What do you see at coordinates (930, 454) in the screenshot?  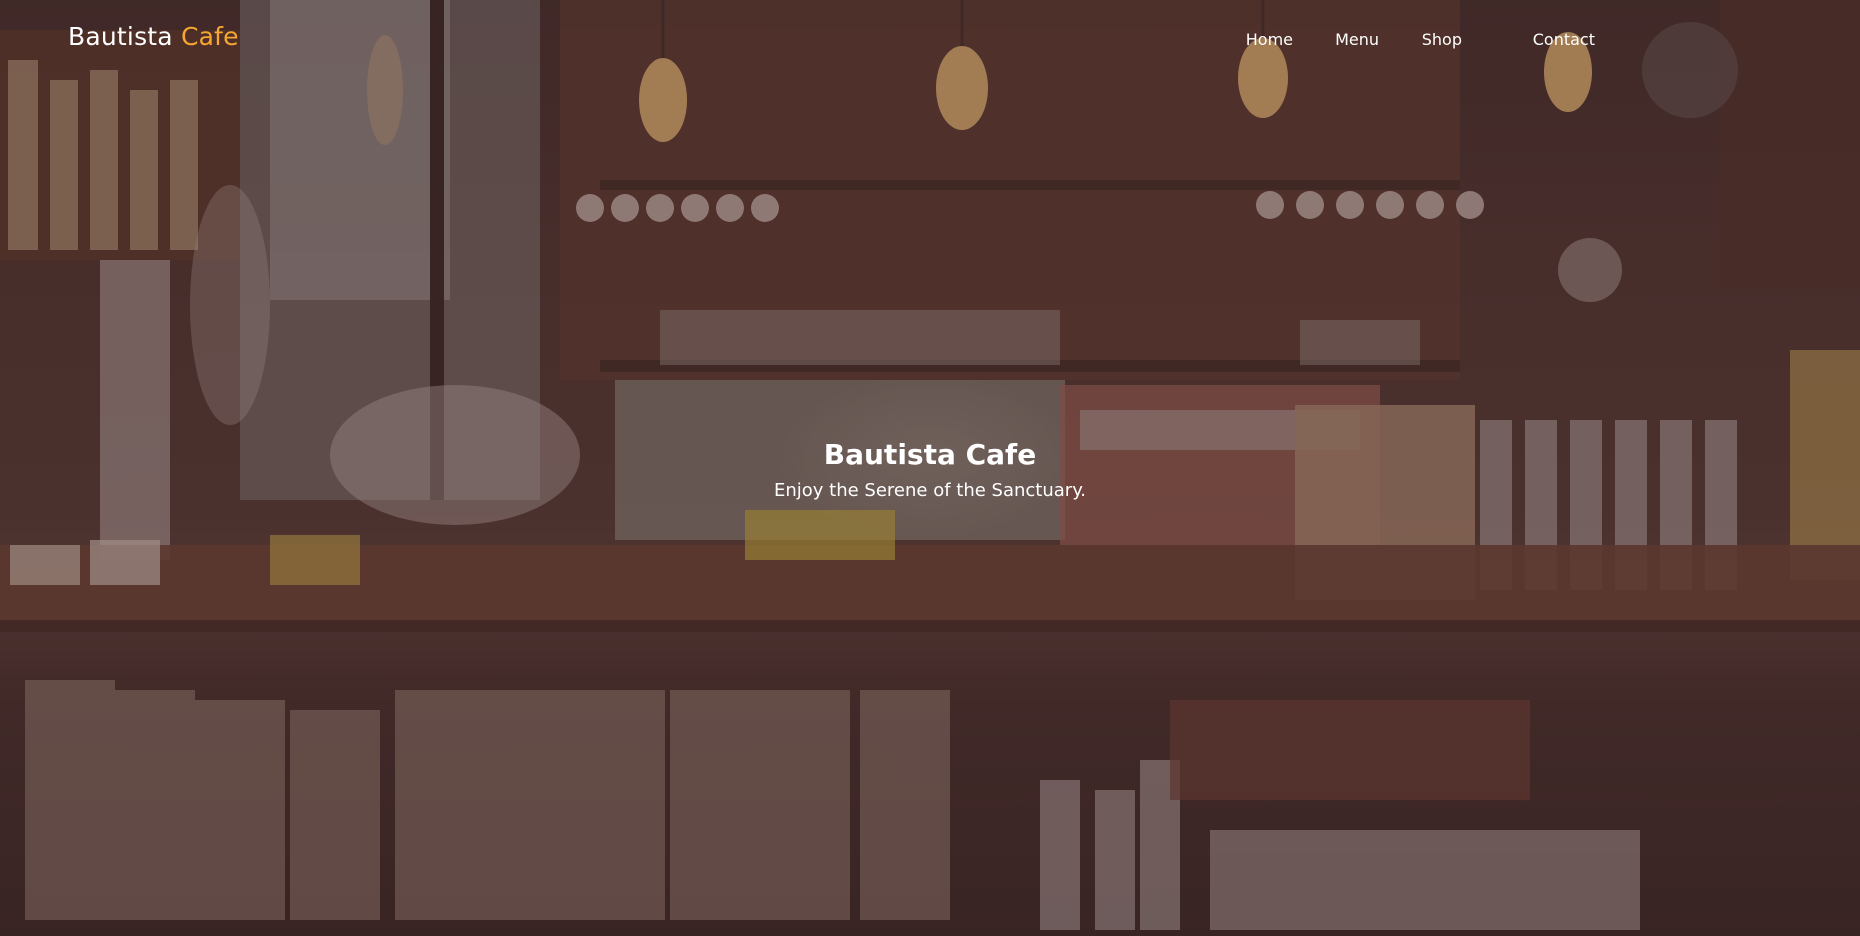 I see `hero-title: Bautista Cafe` at bounding box center [930, 454].